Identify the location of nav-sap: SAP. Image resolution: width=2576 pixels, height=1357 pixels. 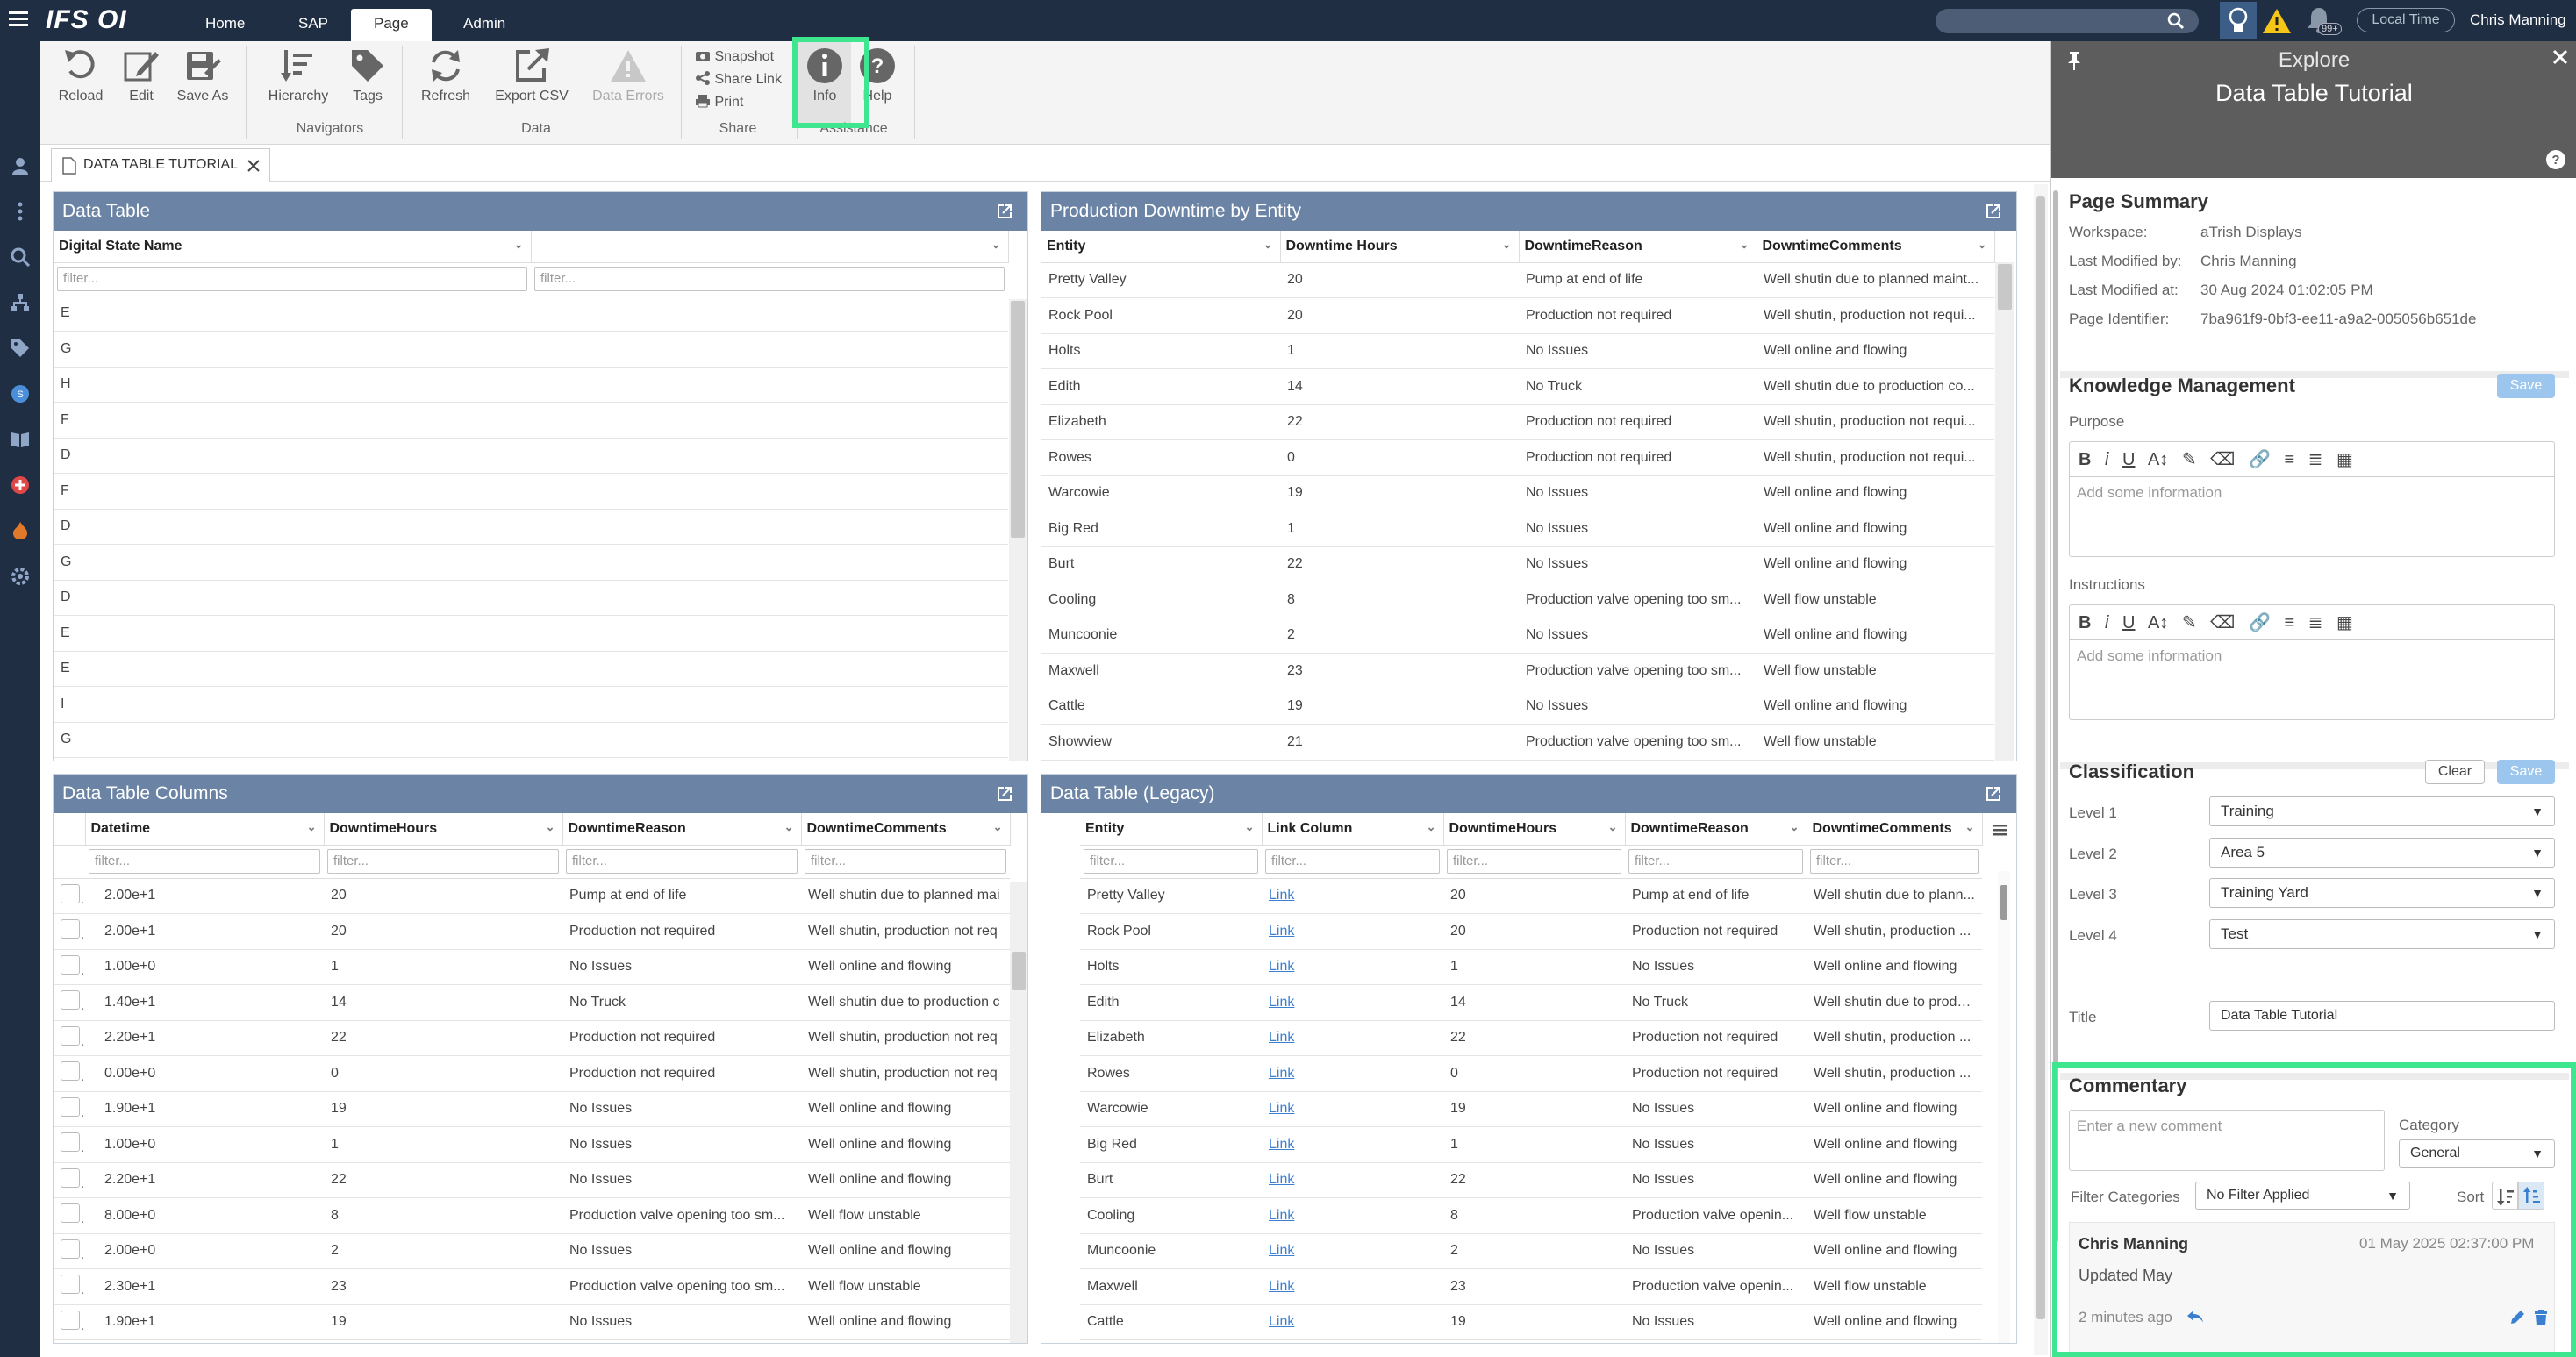
(313, 25).